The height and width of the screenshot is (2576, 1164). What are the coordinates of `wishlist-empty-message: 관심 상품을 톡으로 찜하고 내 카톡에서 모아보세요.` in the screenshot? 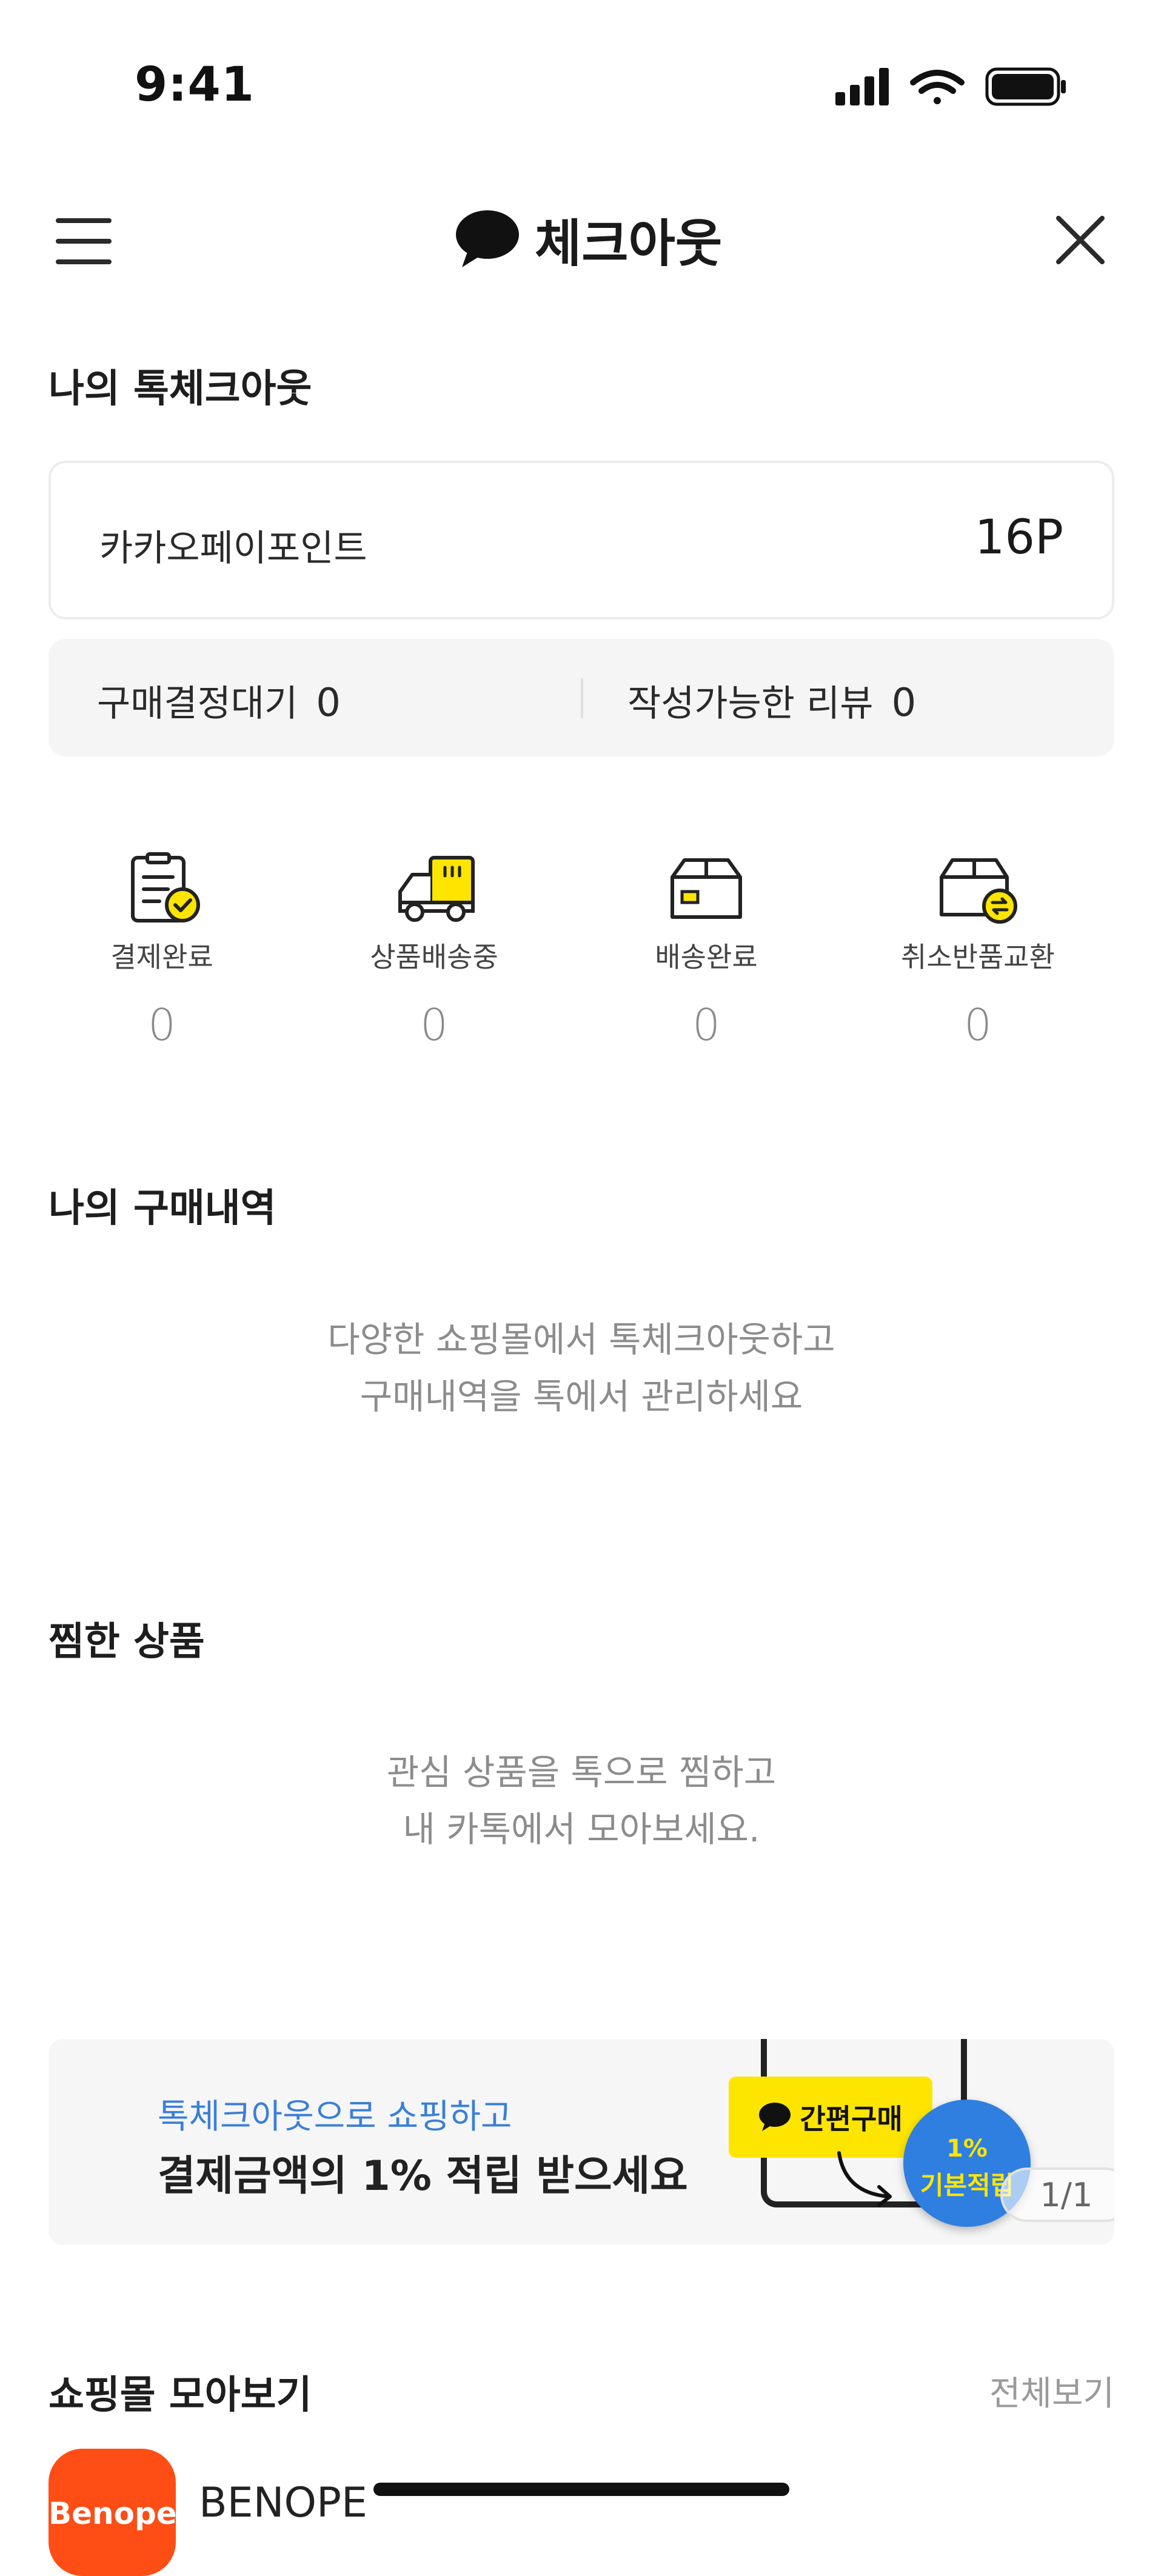 It's located at (581, 1801).